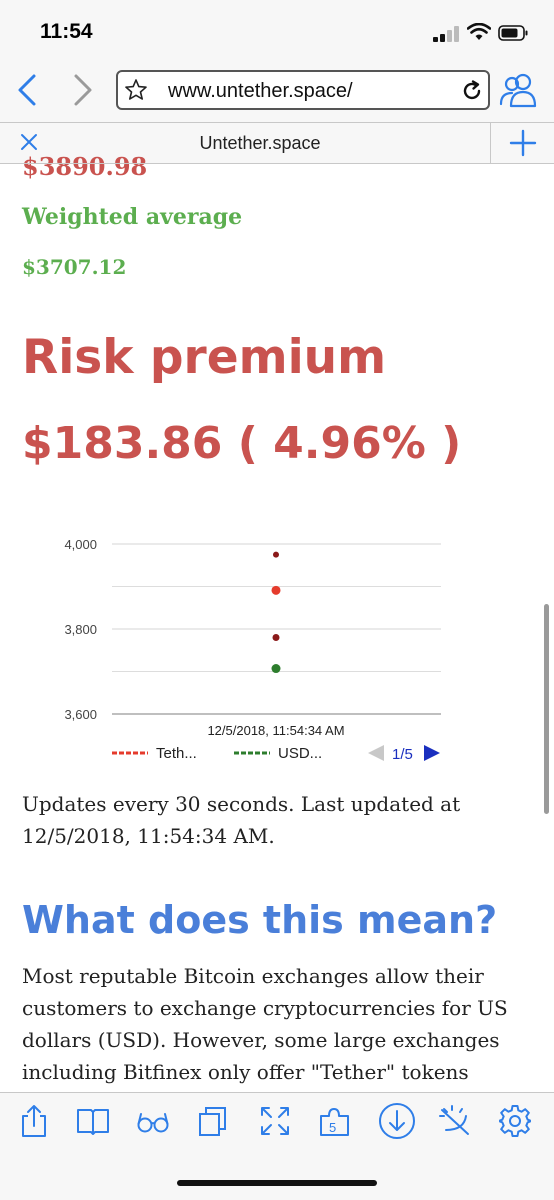 The width and height of the screenshot is (554, 1200). What do you see at coordinates (132, 217) in the screenshot?
I see `weighted-average-label: Weighted average` at bounding box center [132, 217].